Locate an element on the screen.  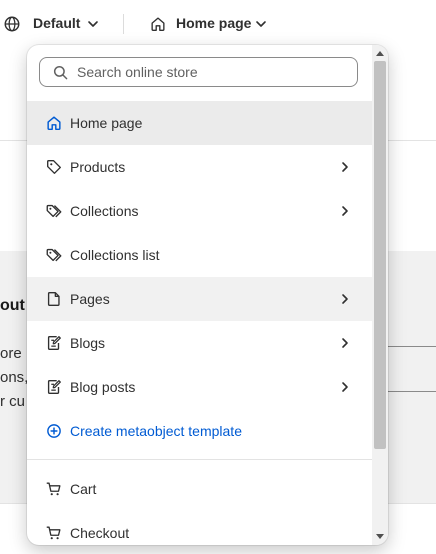
list-item-blogs: Blogs is located at coordinates (199, 343).